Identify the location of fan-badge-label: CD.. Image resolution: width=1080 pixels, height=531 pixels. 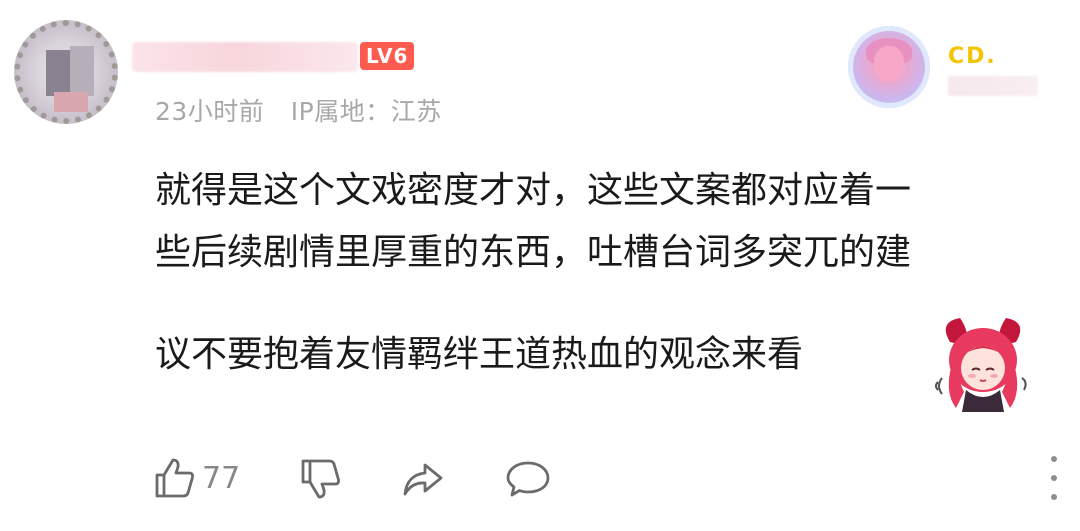
(972, 56).